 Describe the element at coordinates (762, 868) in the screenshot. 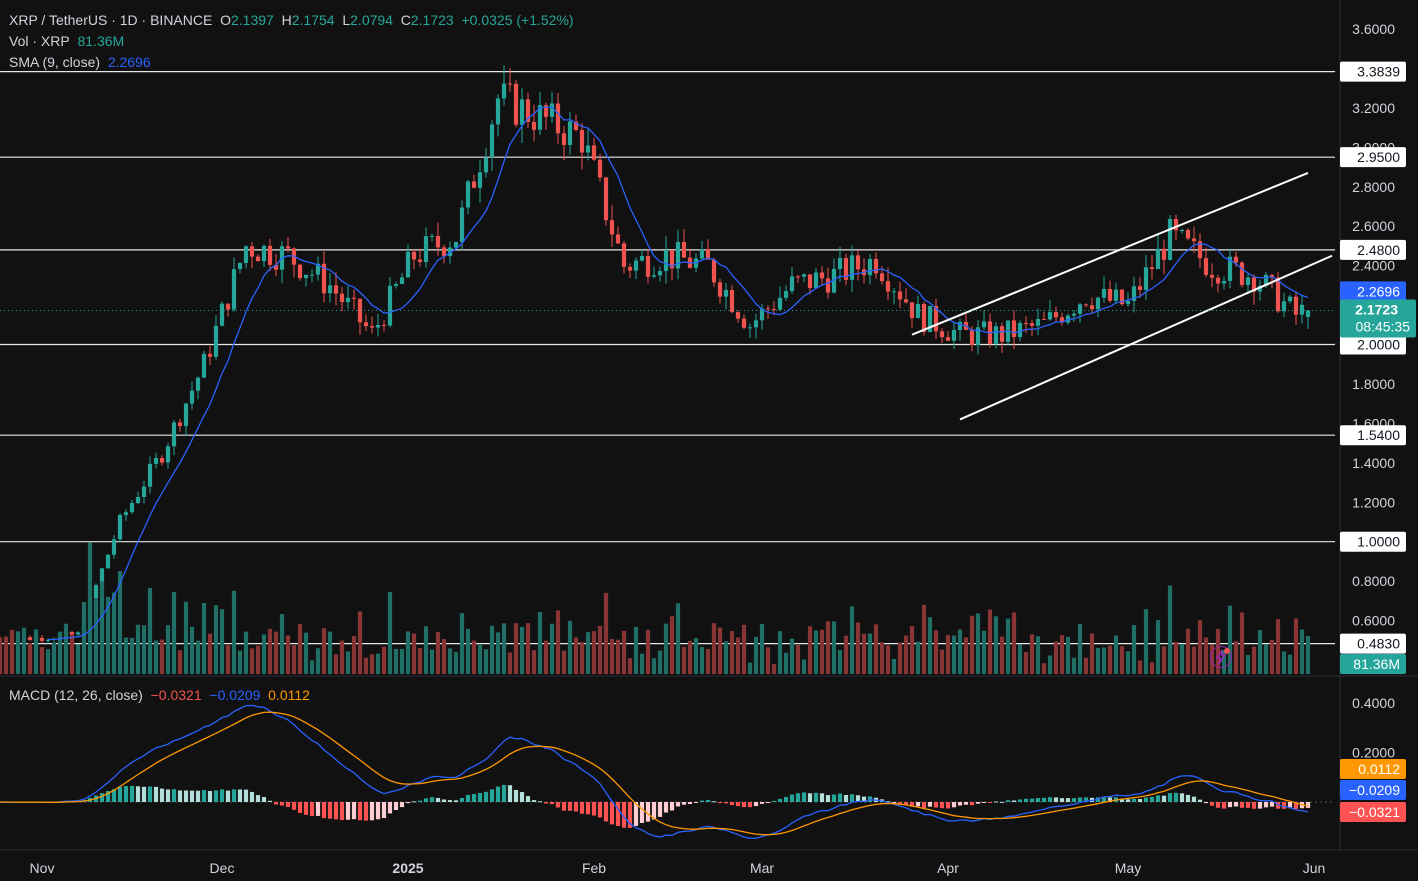

I see `time-label: Mar` at that location.